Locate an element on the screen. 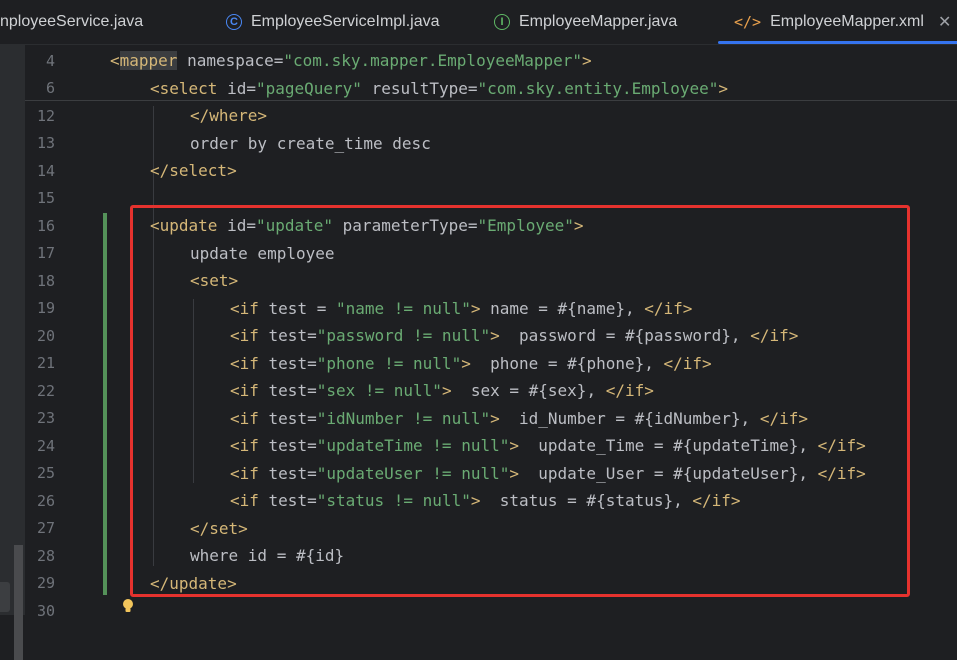 The width and height of the screenshot is (957, 660). code-line: 14 </select> is located at coordinates (491, 171).